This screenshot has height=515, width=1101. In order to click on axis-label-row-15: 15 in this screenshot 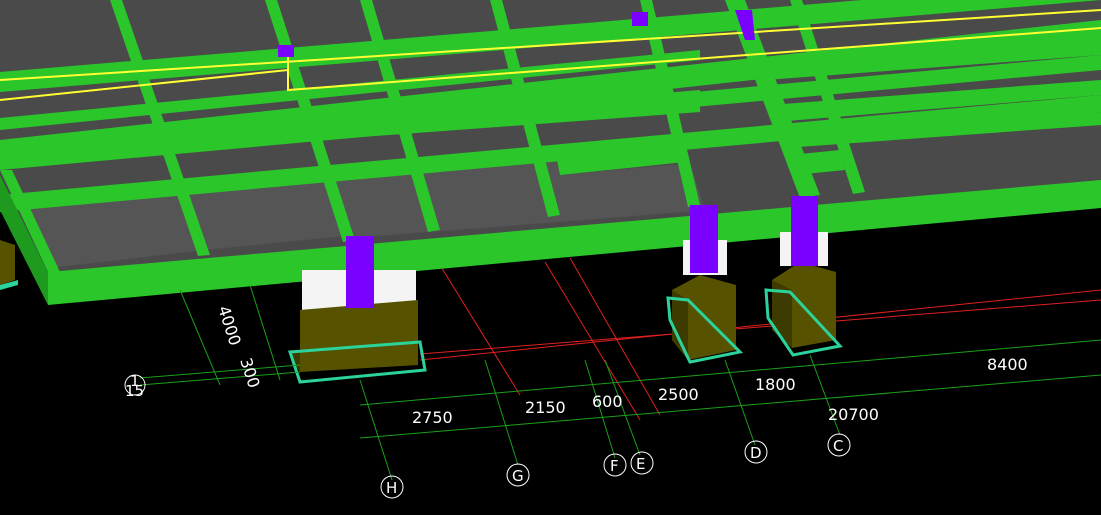, I will do `click(134, 391)`.